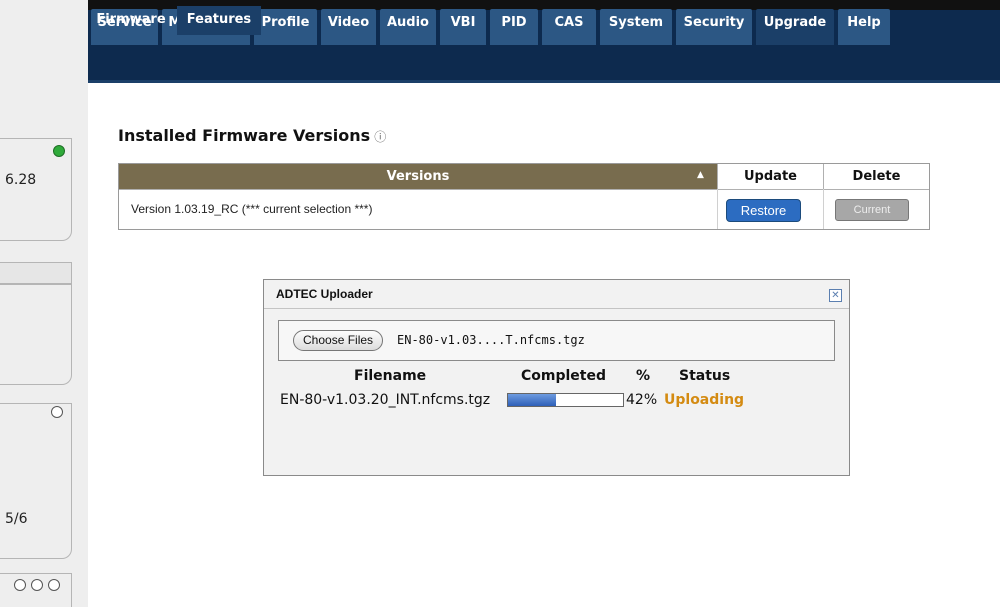  What do you see at coordinates (514, 27) in the screenshot?
I see `tab-pid: PID` at bounding box center [514, 27].